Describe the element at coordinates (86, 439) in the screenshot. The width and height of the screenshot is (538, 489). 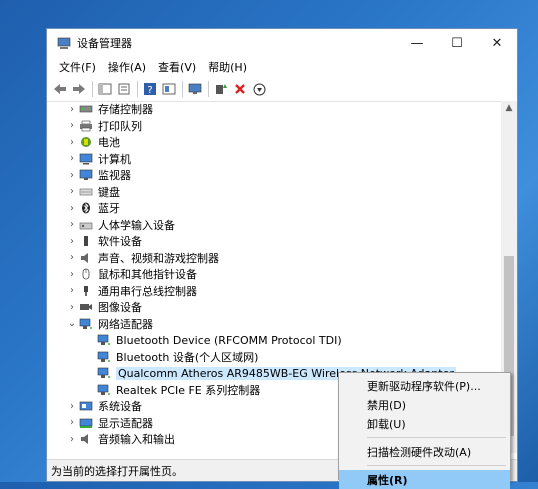
I see `audio-io-icon` at that location.